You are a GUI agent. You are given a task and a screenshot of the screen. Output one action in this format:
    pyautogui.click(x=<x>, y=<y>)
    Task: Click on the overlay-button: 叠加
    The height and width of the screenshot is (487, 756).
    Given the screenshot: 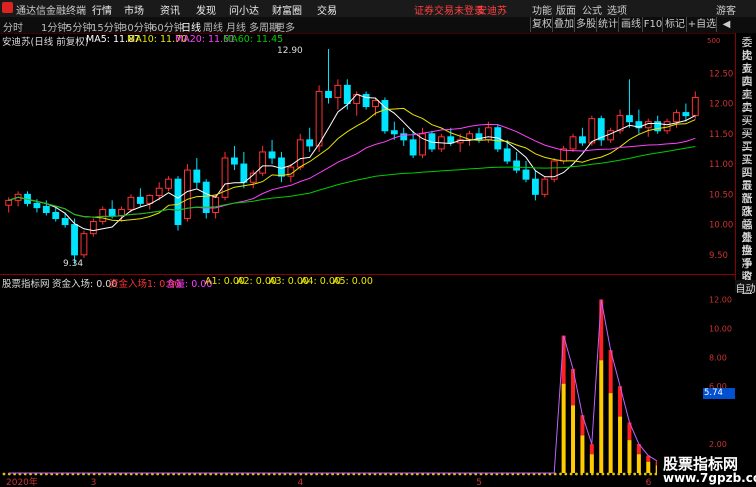 What is the action you would take?
    pyautogui.click(x=563, y=24)
    